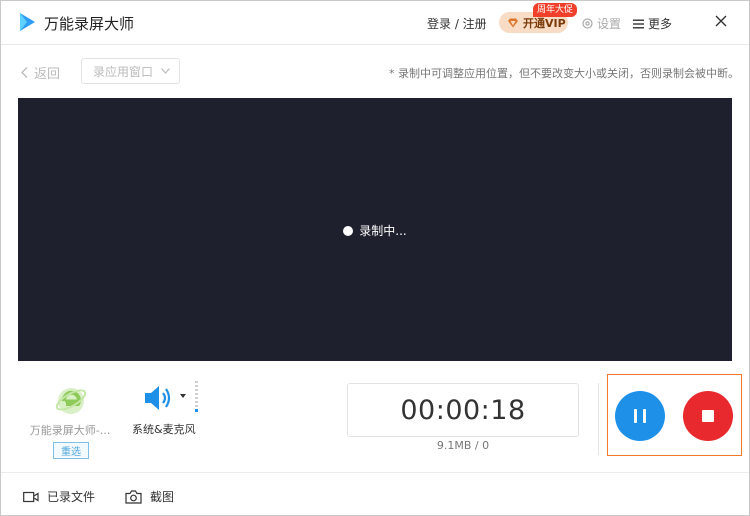  I want to click on stop-icon, so click(708, 416).